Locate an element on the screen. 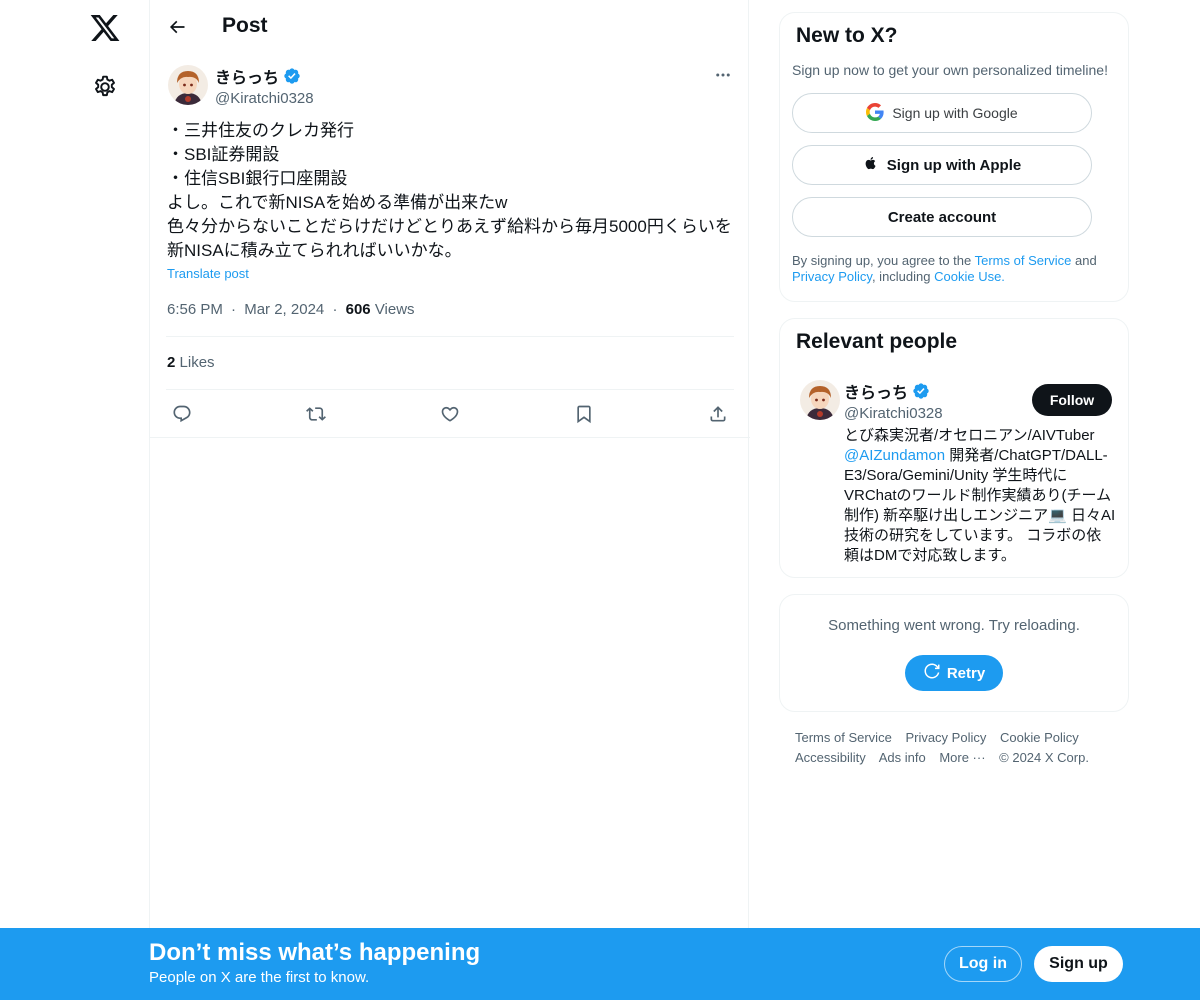 The image size is (1200, 1000). bottom-bar-title: Don’t miss what’s happening is located at coordinates (315, 952).